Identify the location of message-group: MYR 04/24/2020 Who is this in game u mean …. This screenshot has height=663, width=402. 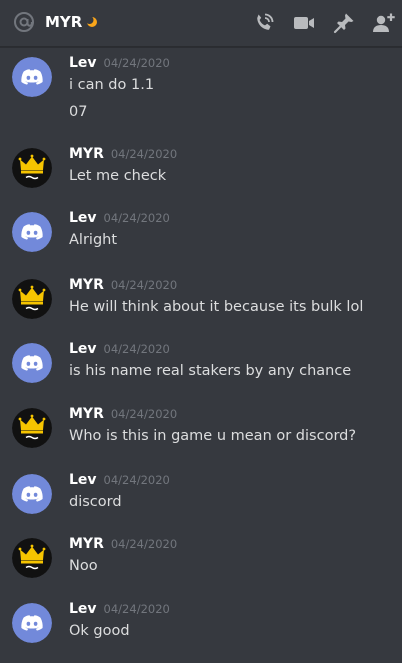
(201, 437).